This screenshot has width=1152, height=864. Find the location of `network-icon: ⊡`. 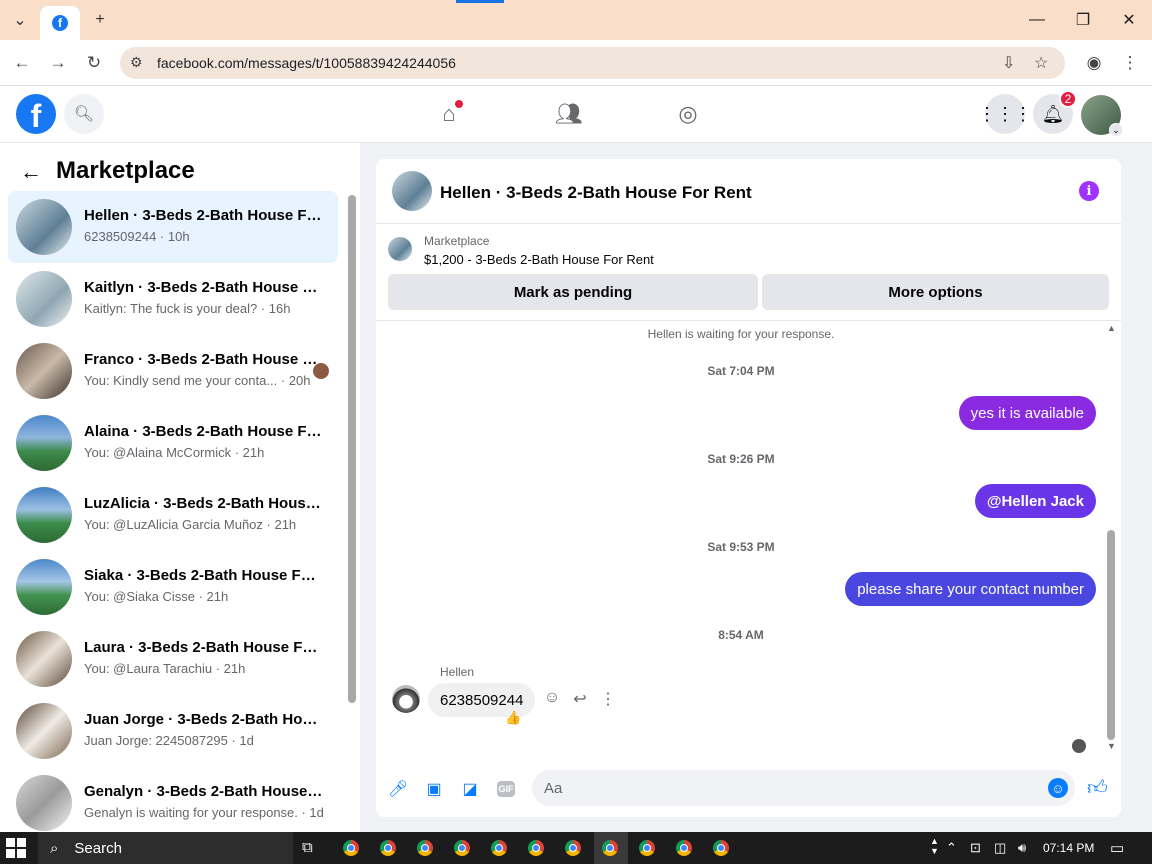

network-icon: ⊡ is located at coordinates (975, 848).